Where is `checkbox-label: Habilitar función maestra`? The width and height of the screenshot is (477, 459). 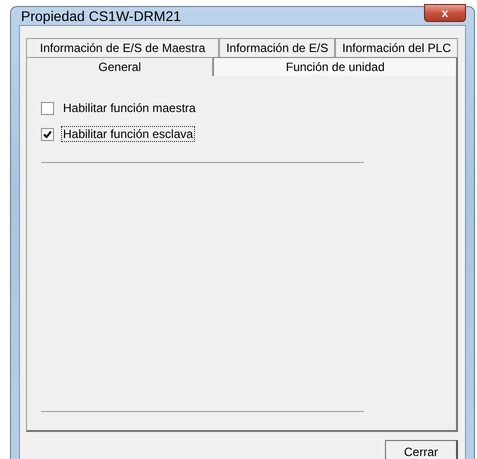
checkbox-label: Habilitar función maestra is located at coordinates (129, 108).